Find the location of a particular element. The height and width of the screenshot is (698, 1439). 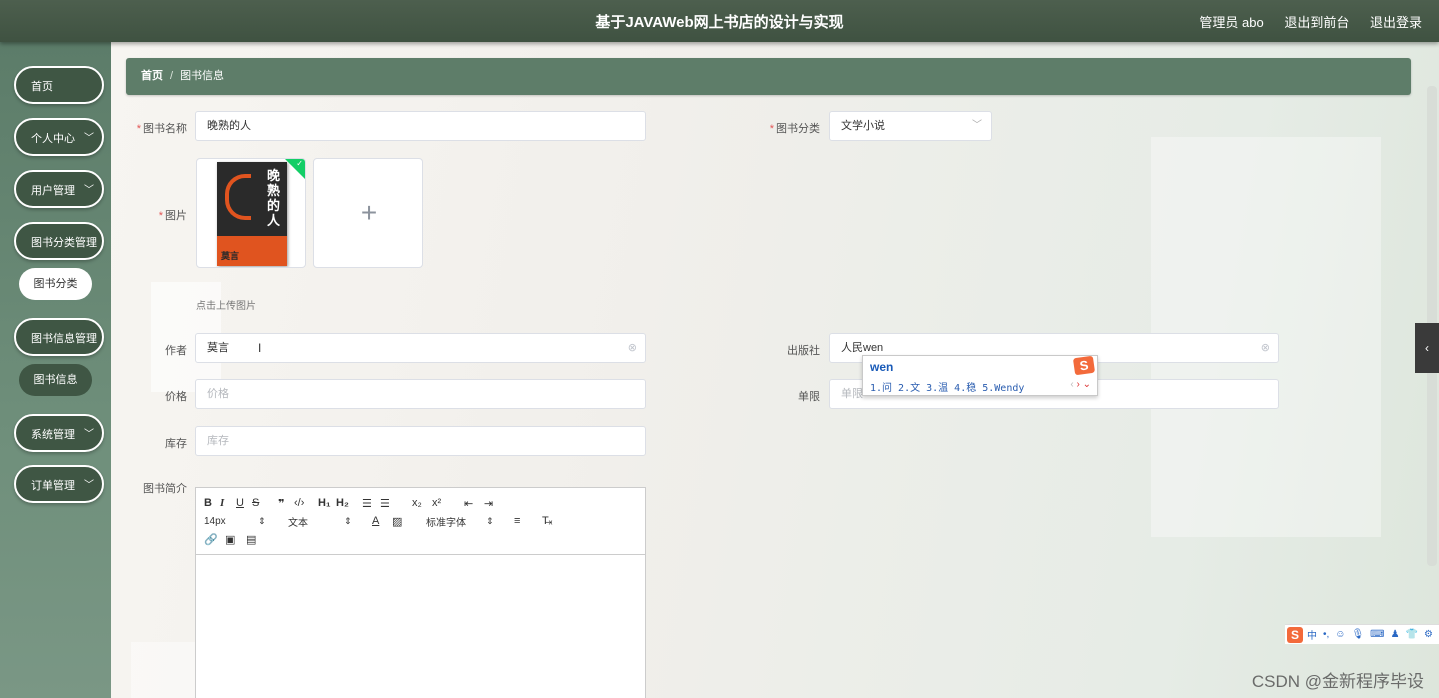

sidebar-subitem-book-info: 图书信息 is located at coordinates (55, 380).